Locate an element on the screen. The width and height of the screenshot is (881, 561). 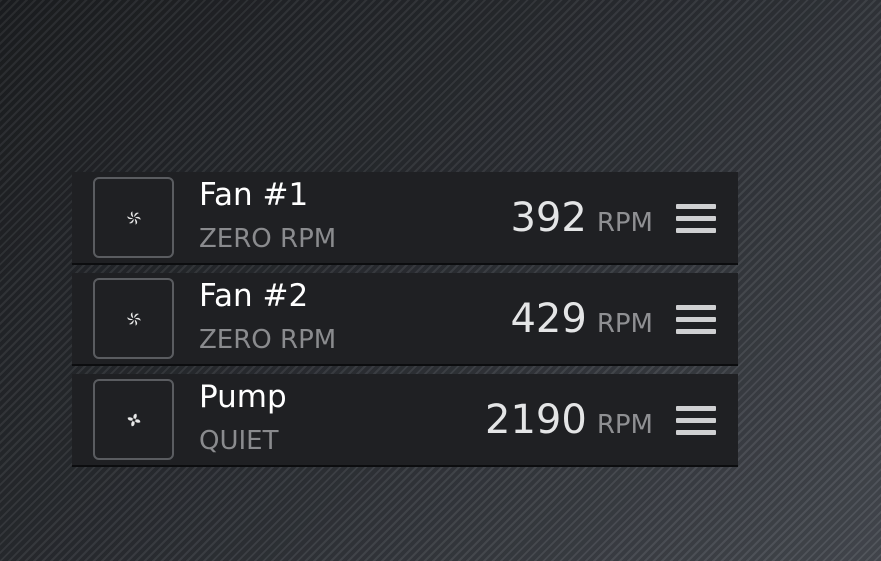
speed-readout: 429 RPM is located at coordinates (581, 319).